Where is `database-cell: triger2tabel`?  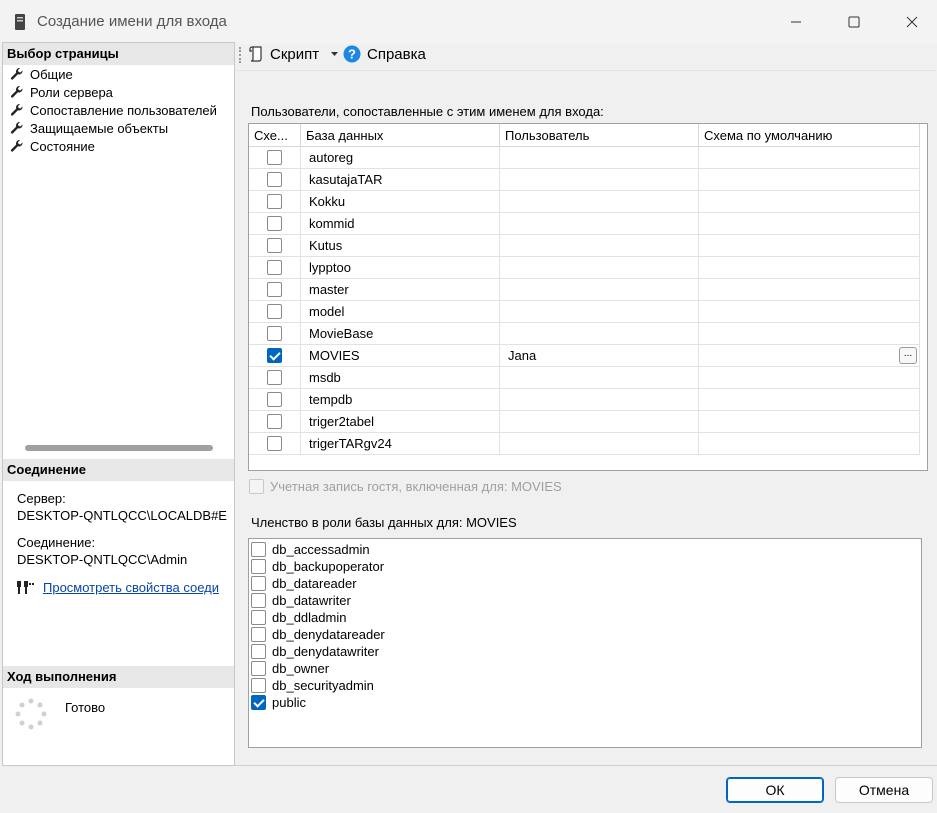
database-cell: triger2tabel is located at coordinates (400, 422).